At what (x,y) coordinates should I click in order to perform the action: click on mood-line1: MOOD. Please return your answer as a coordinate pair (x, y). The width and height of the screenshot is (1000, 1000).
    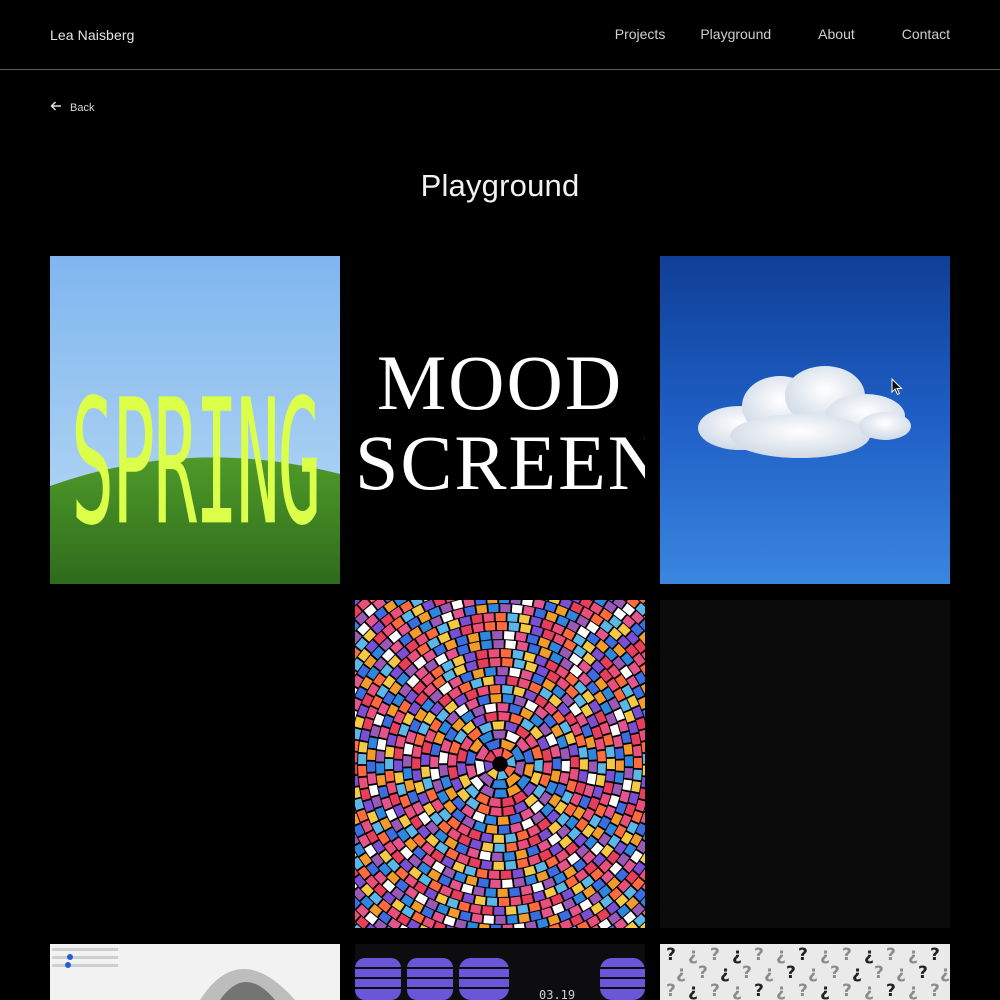
    Looking at the image, I should click on (500, 382).